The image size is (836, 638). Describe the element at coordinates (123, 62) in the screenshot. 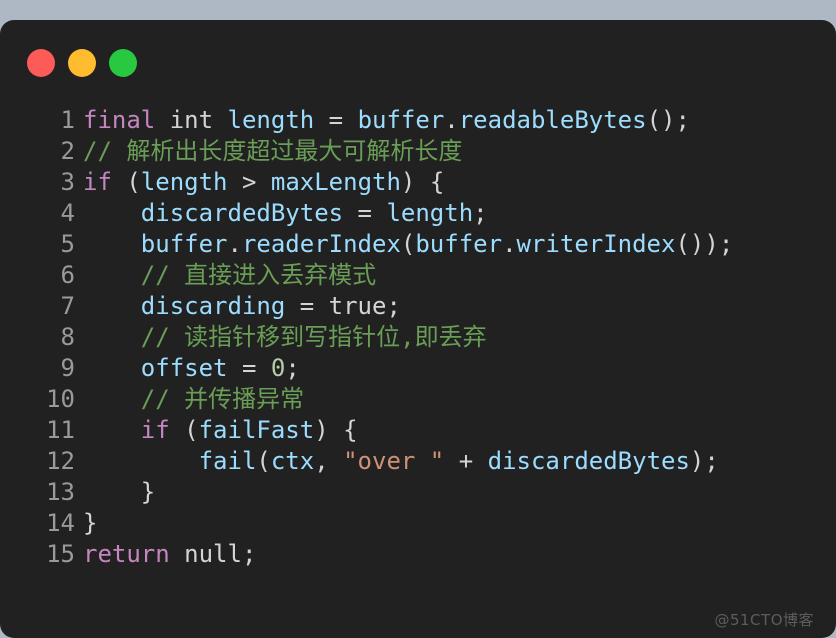

I see `maximize-window-button` at that location.